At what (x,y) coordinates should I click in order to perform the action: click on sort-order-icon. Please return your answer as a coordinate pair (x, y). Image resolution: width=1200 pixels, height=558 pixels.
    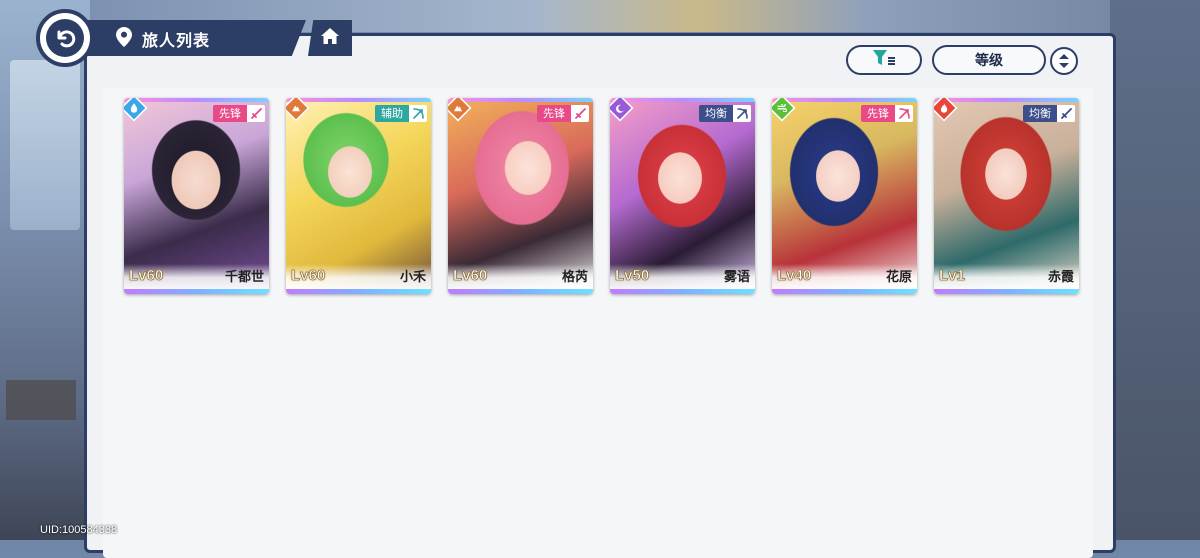
    Looking at the image, I should click on (1064, 61).